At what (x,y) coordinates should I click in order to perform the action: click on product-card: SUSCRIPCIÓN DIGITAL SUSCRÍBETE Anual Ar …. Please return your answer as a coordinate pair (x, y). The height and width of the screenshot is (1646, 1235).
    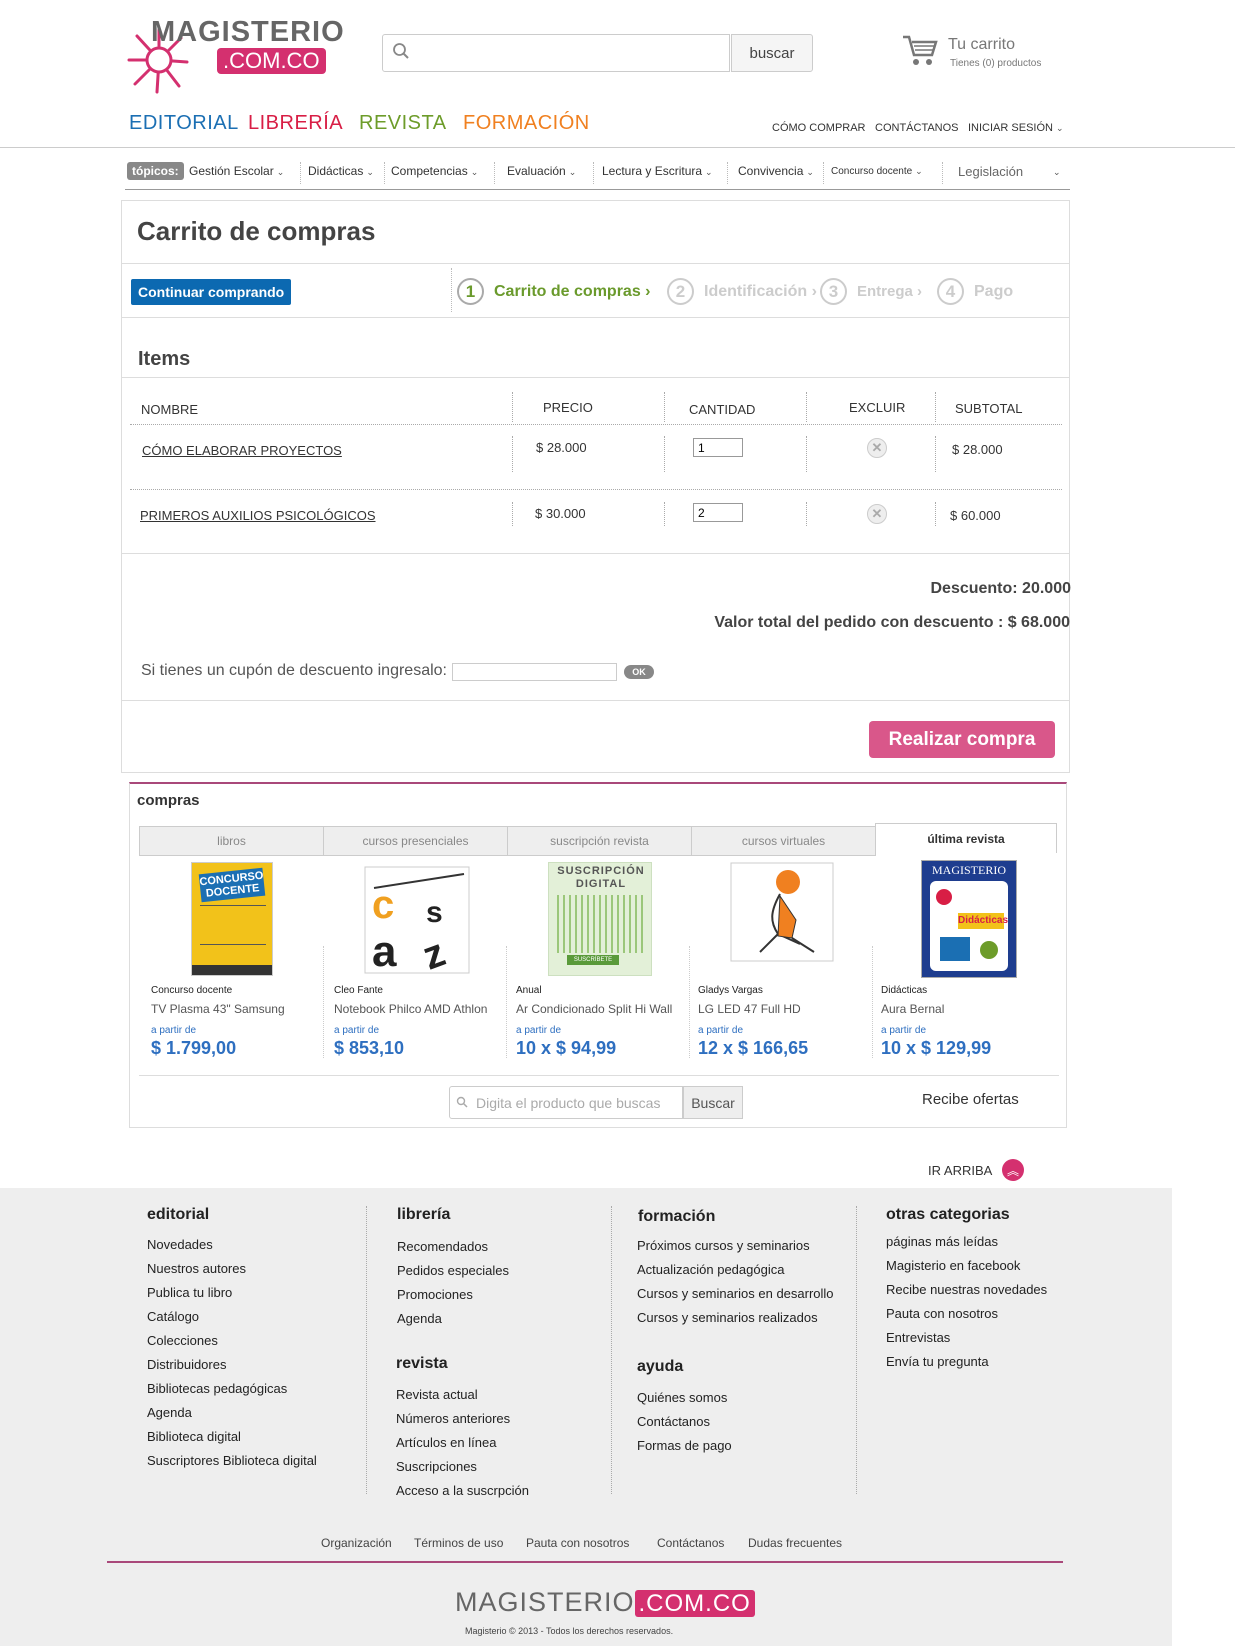
    Looking at the image, I should click on (597, 960).